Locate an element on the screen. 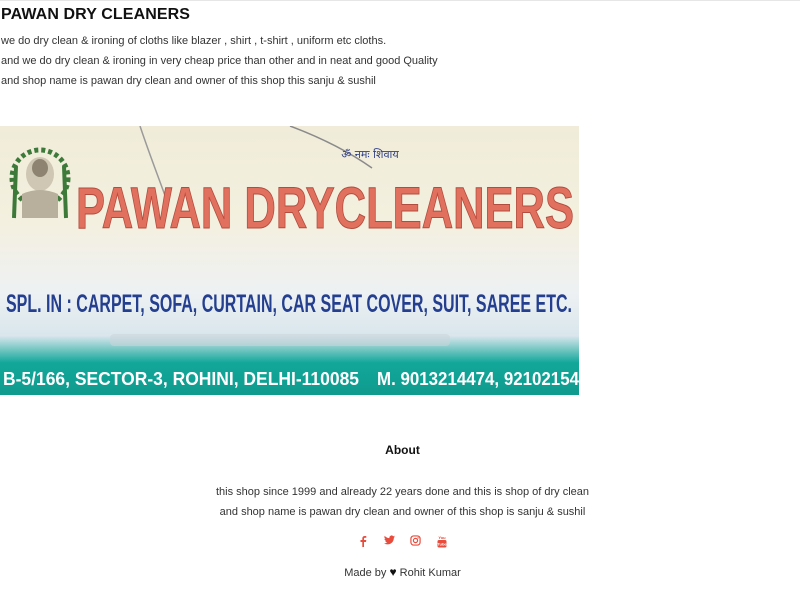 Image resolution: width=800 pixels, height=600 pixels. twitter-icon is located at coordinates (389, 540).